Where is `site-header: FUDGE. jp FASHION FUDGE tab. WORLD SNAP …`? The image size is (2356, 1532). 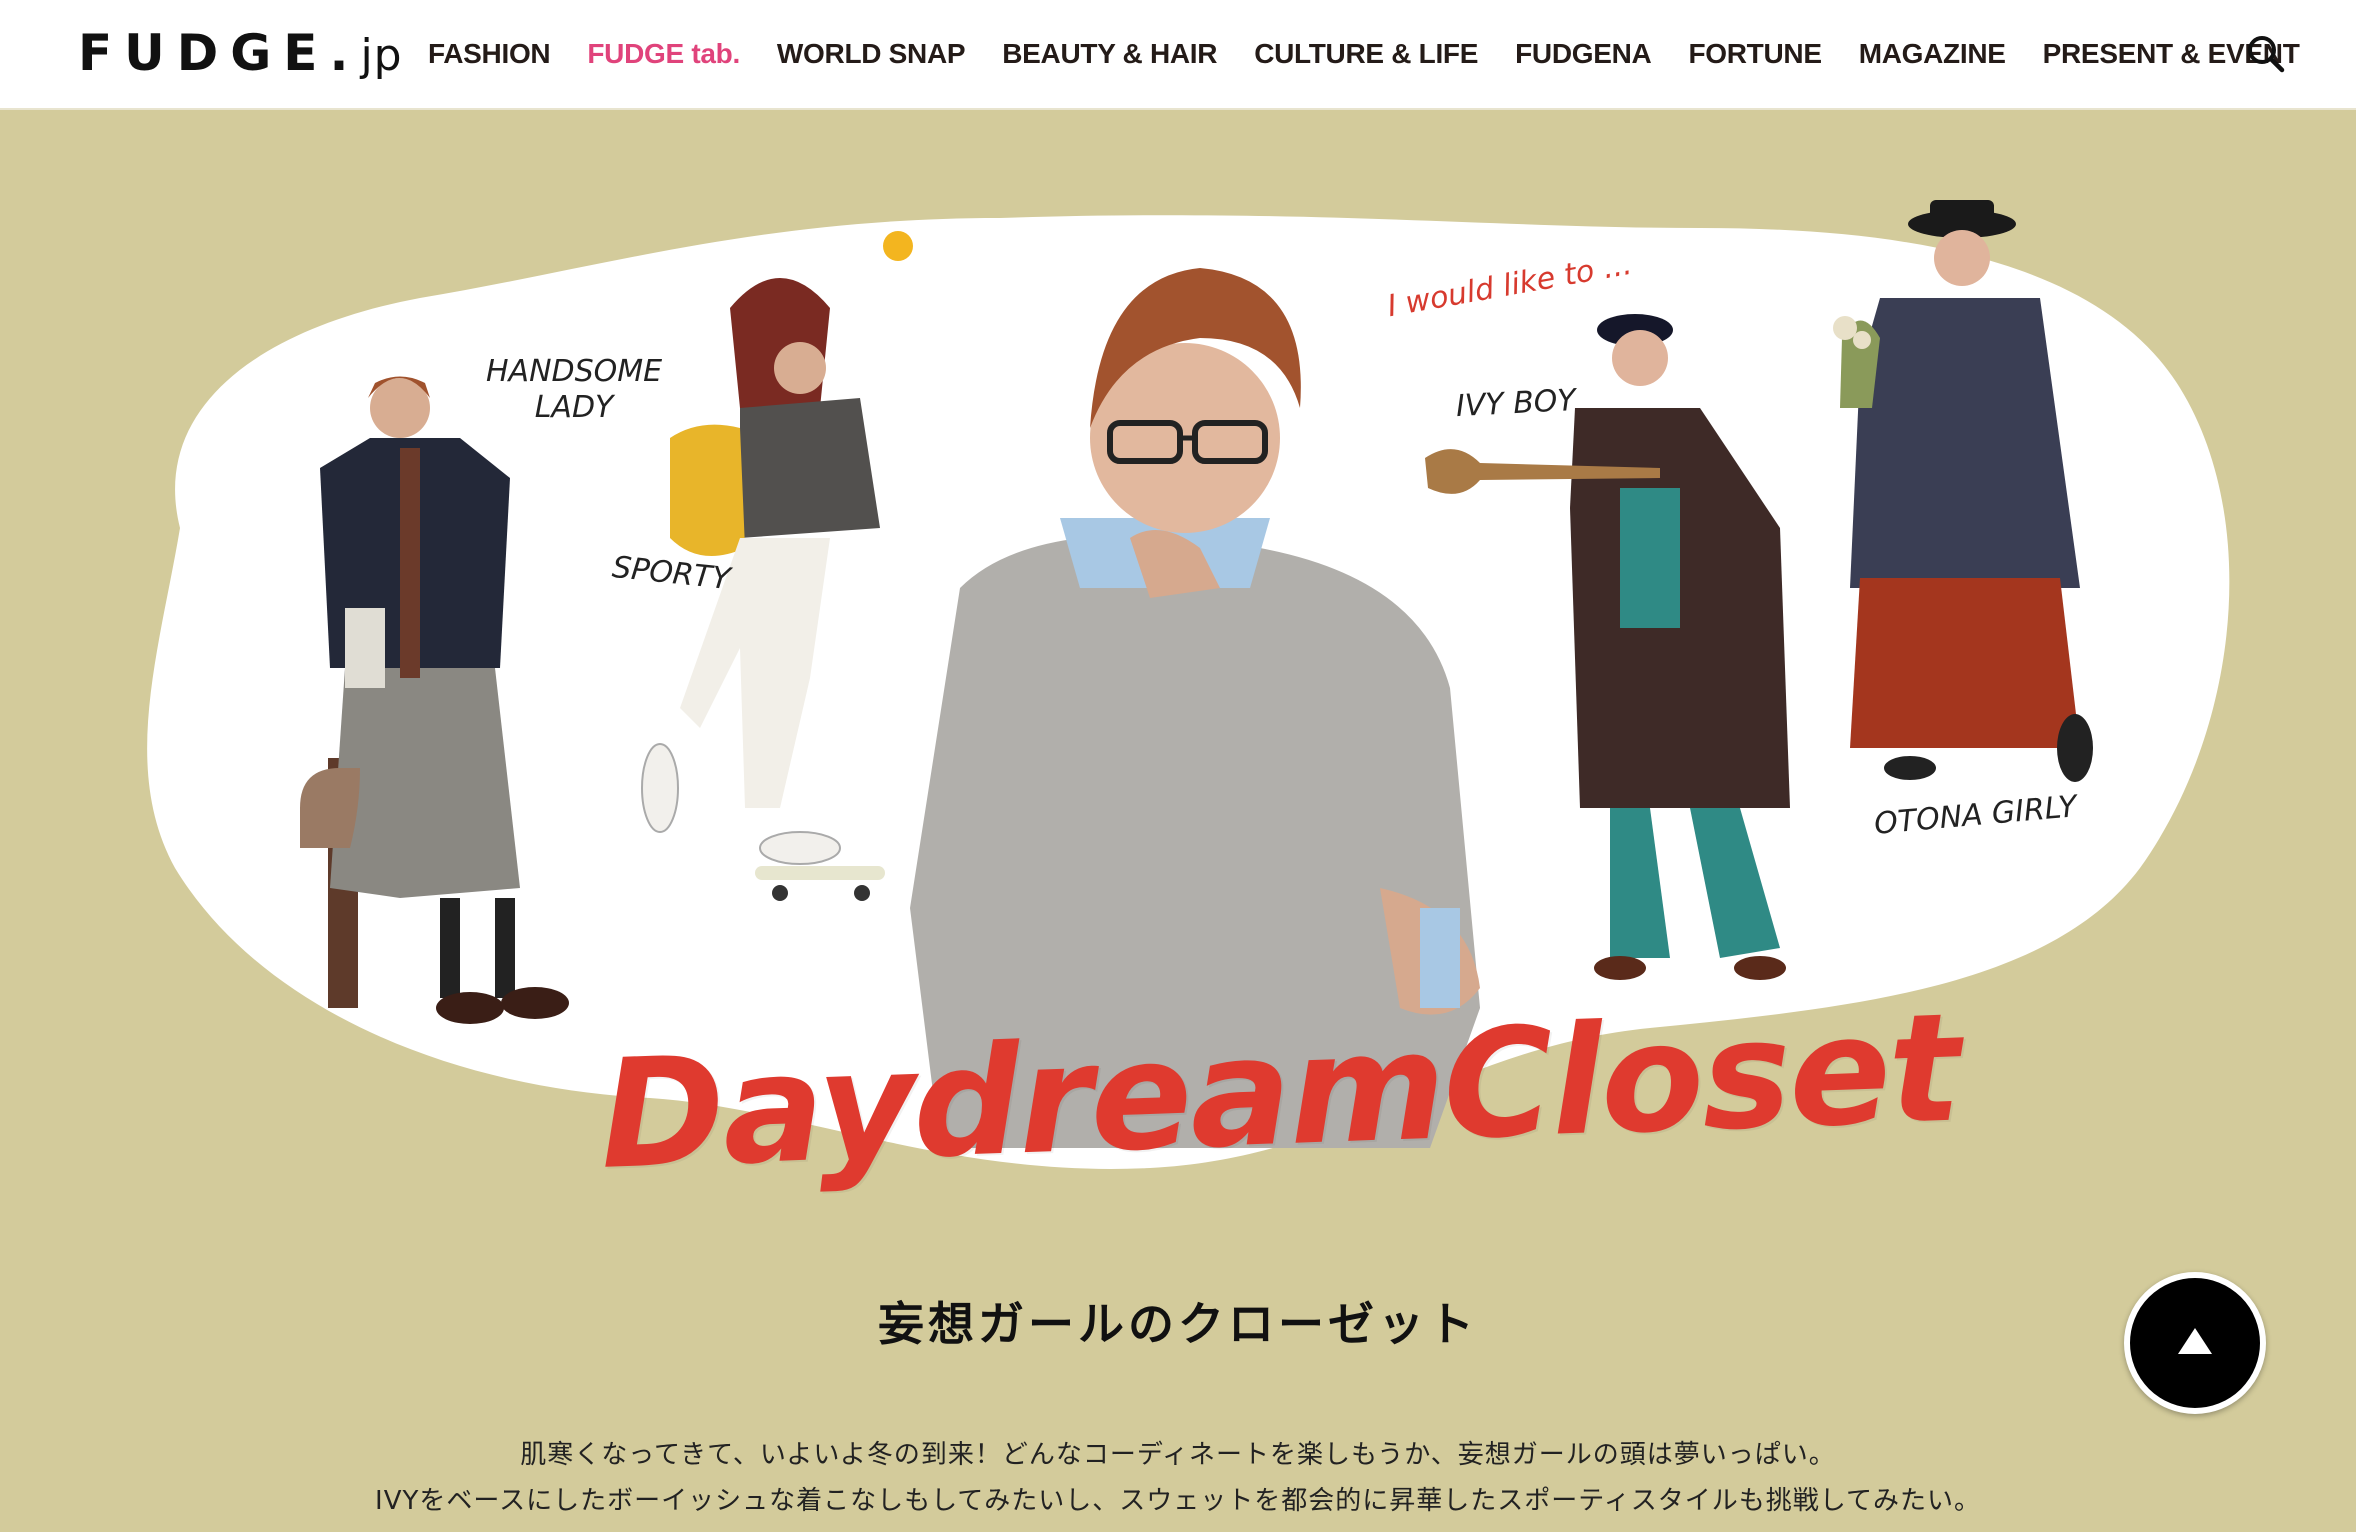 site-header: FUDGE. jp FASHION FUDGE tab. WORLD SNAP … is located at coordinates (1178, 55).